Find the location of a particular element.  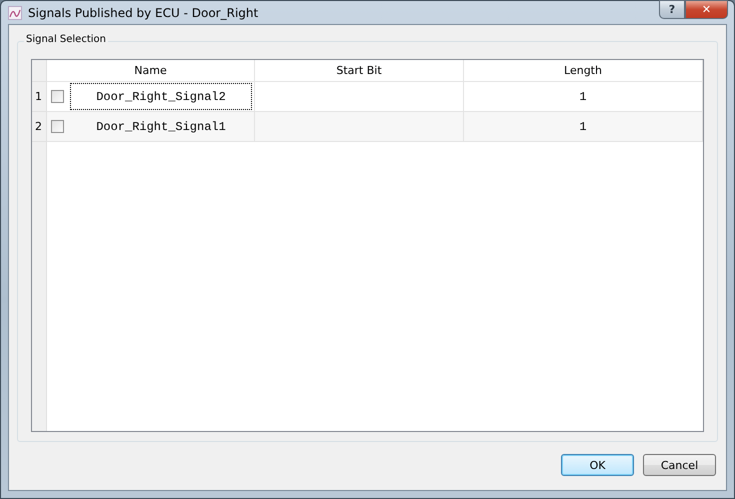

chart-icon is located at coordinates (15, 13).